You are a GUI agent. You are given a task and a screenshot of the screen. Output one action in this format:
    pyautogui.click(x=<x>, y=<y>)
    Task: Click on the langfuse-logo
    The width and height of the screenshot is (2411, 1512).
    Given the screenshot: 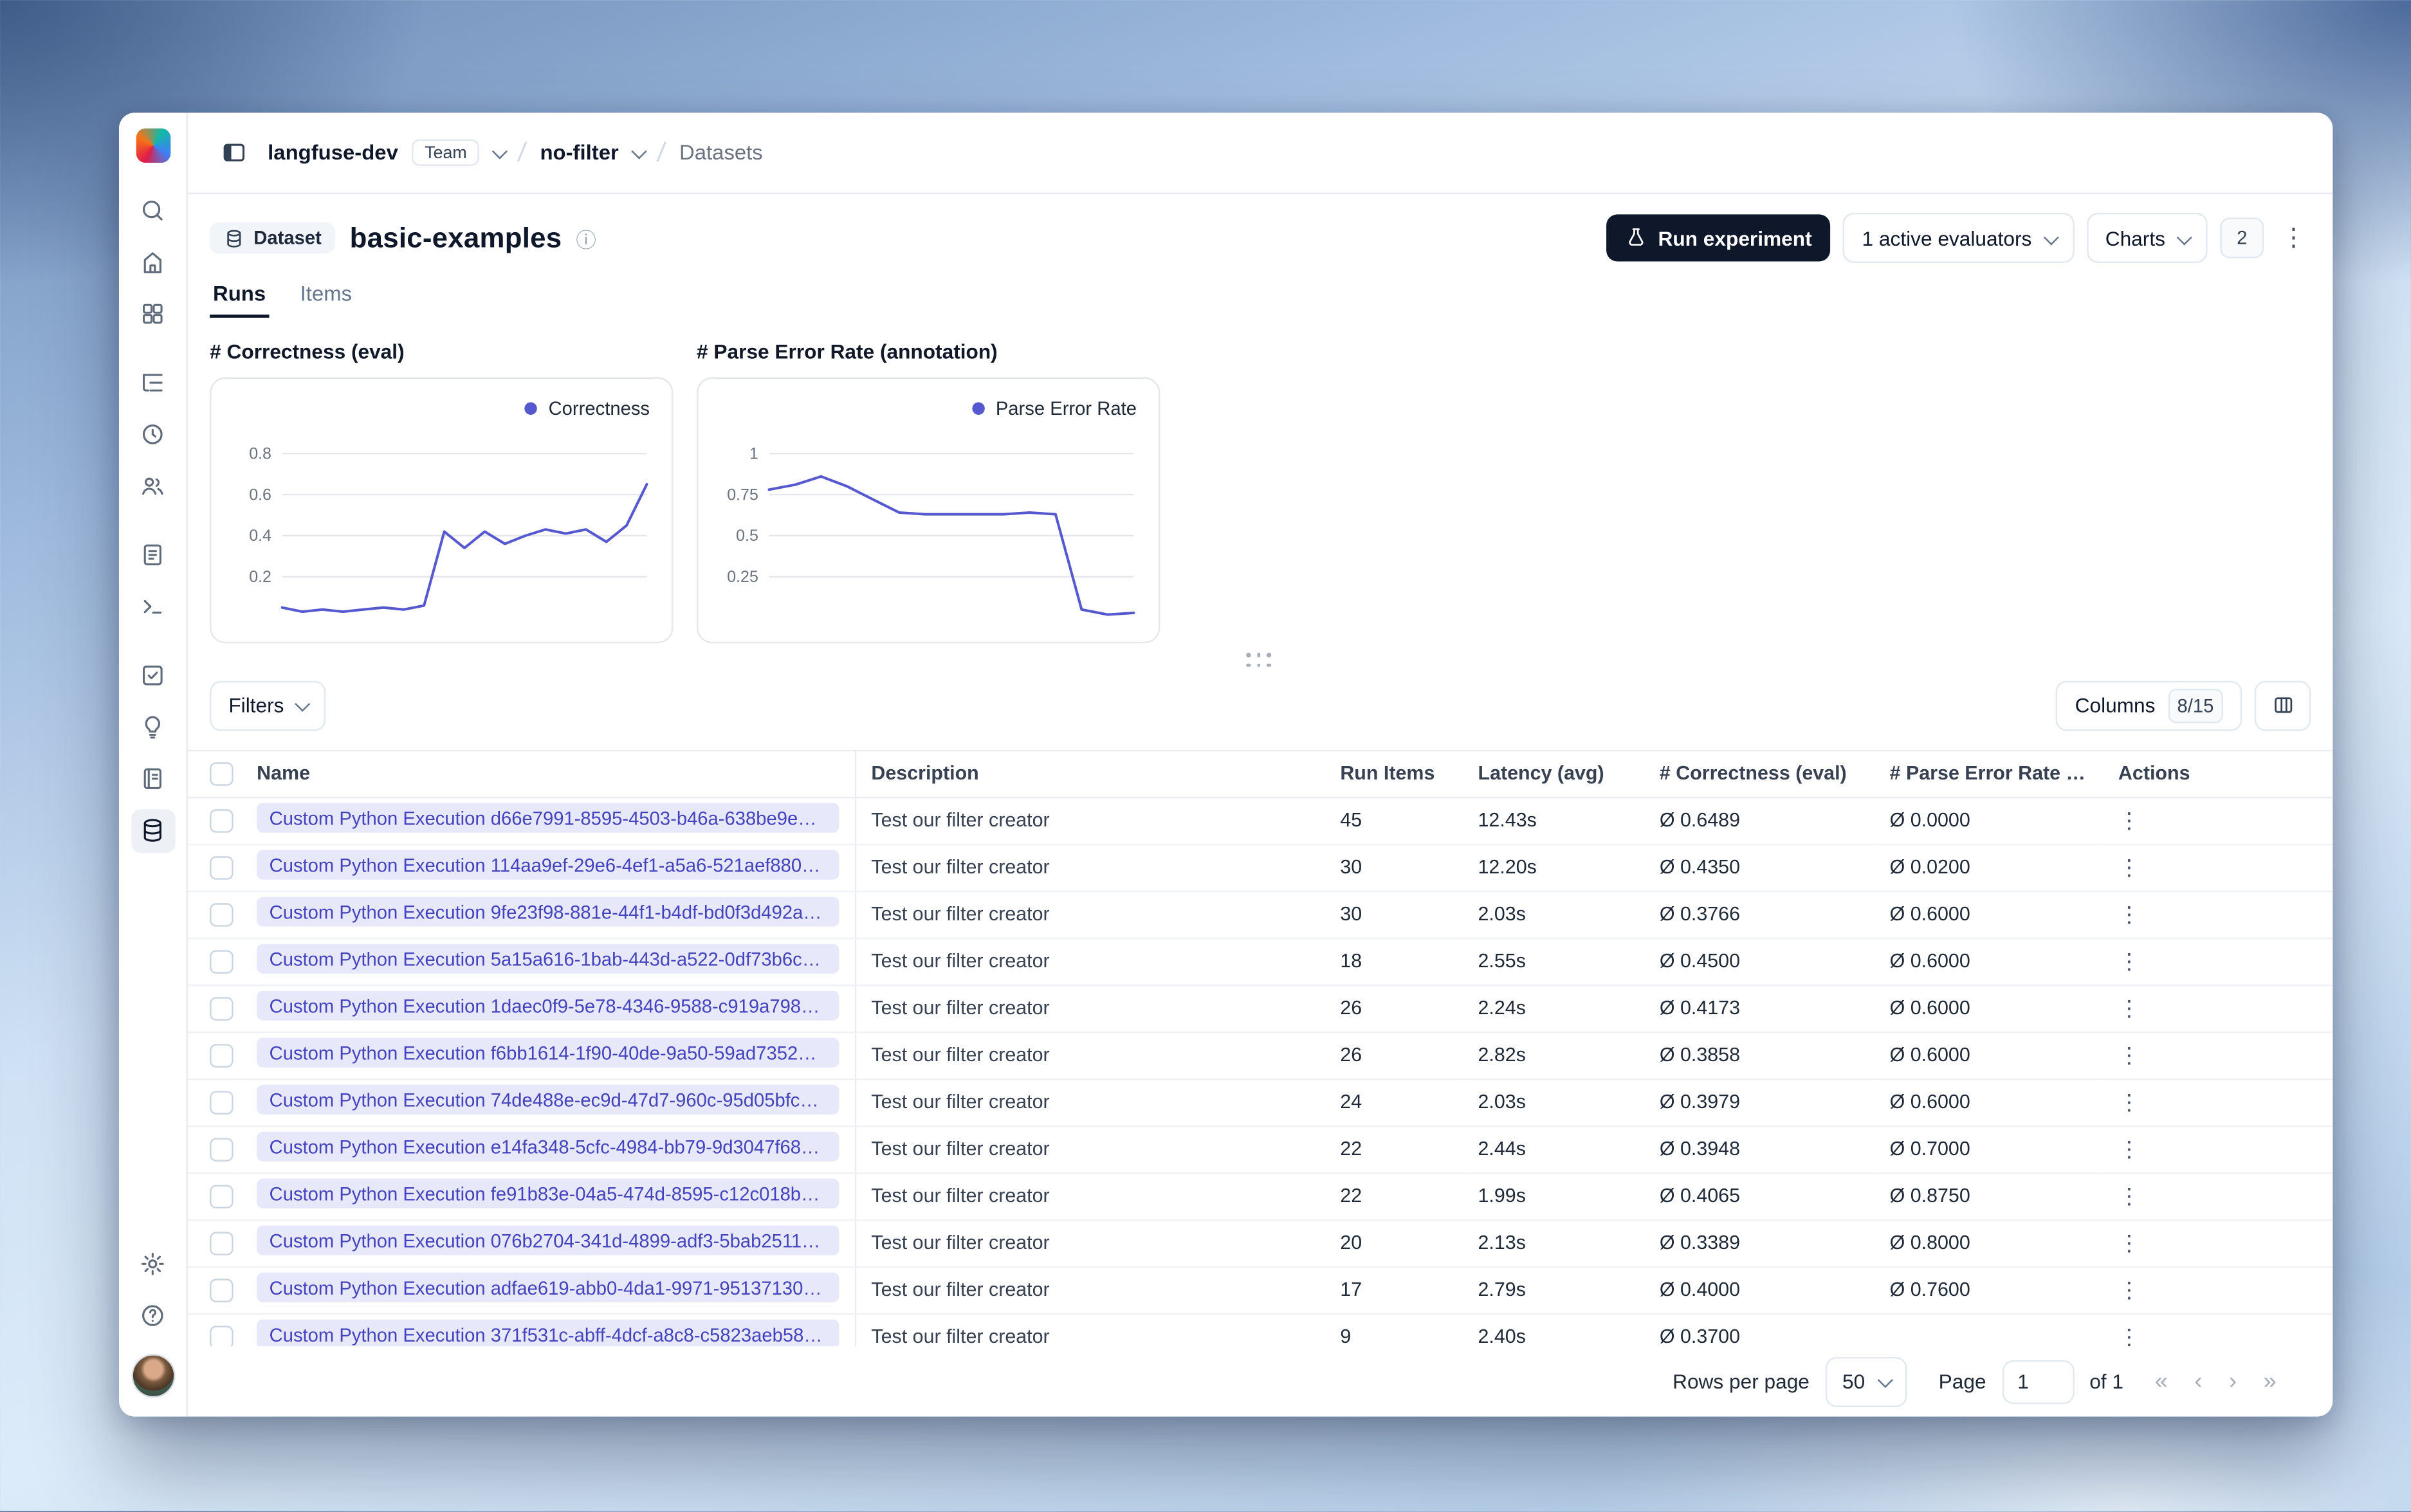 What is the action you would take?
    pyautogui.click(x=152, y=145)
    